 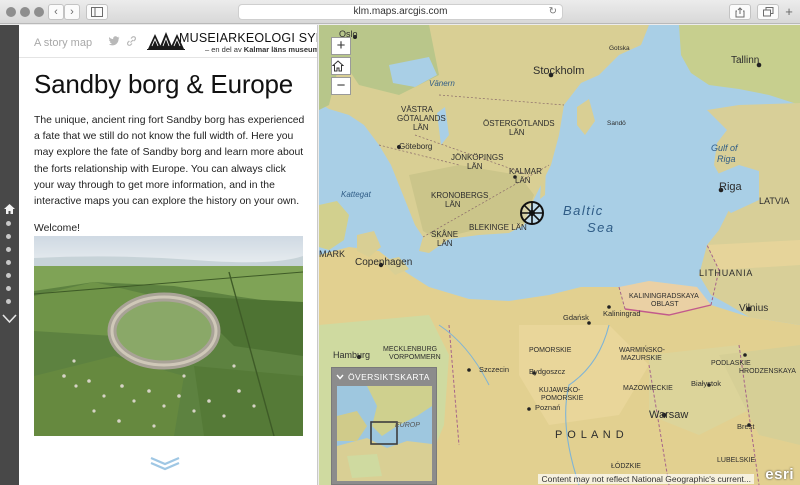 I want to click on map-label-warminsko: WARMIŃSKO-, so click(x=642, y=350).